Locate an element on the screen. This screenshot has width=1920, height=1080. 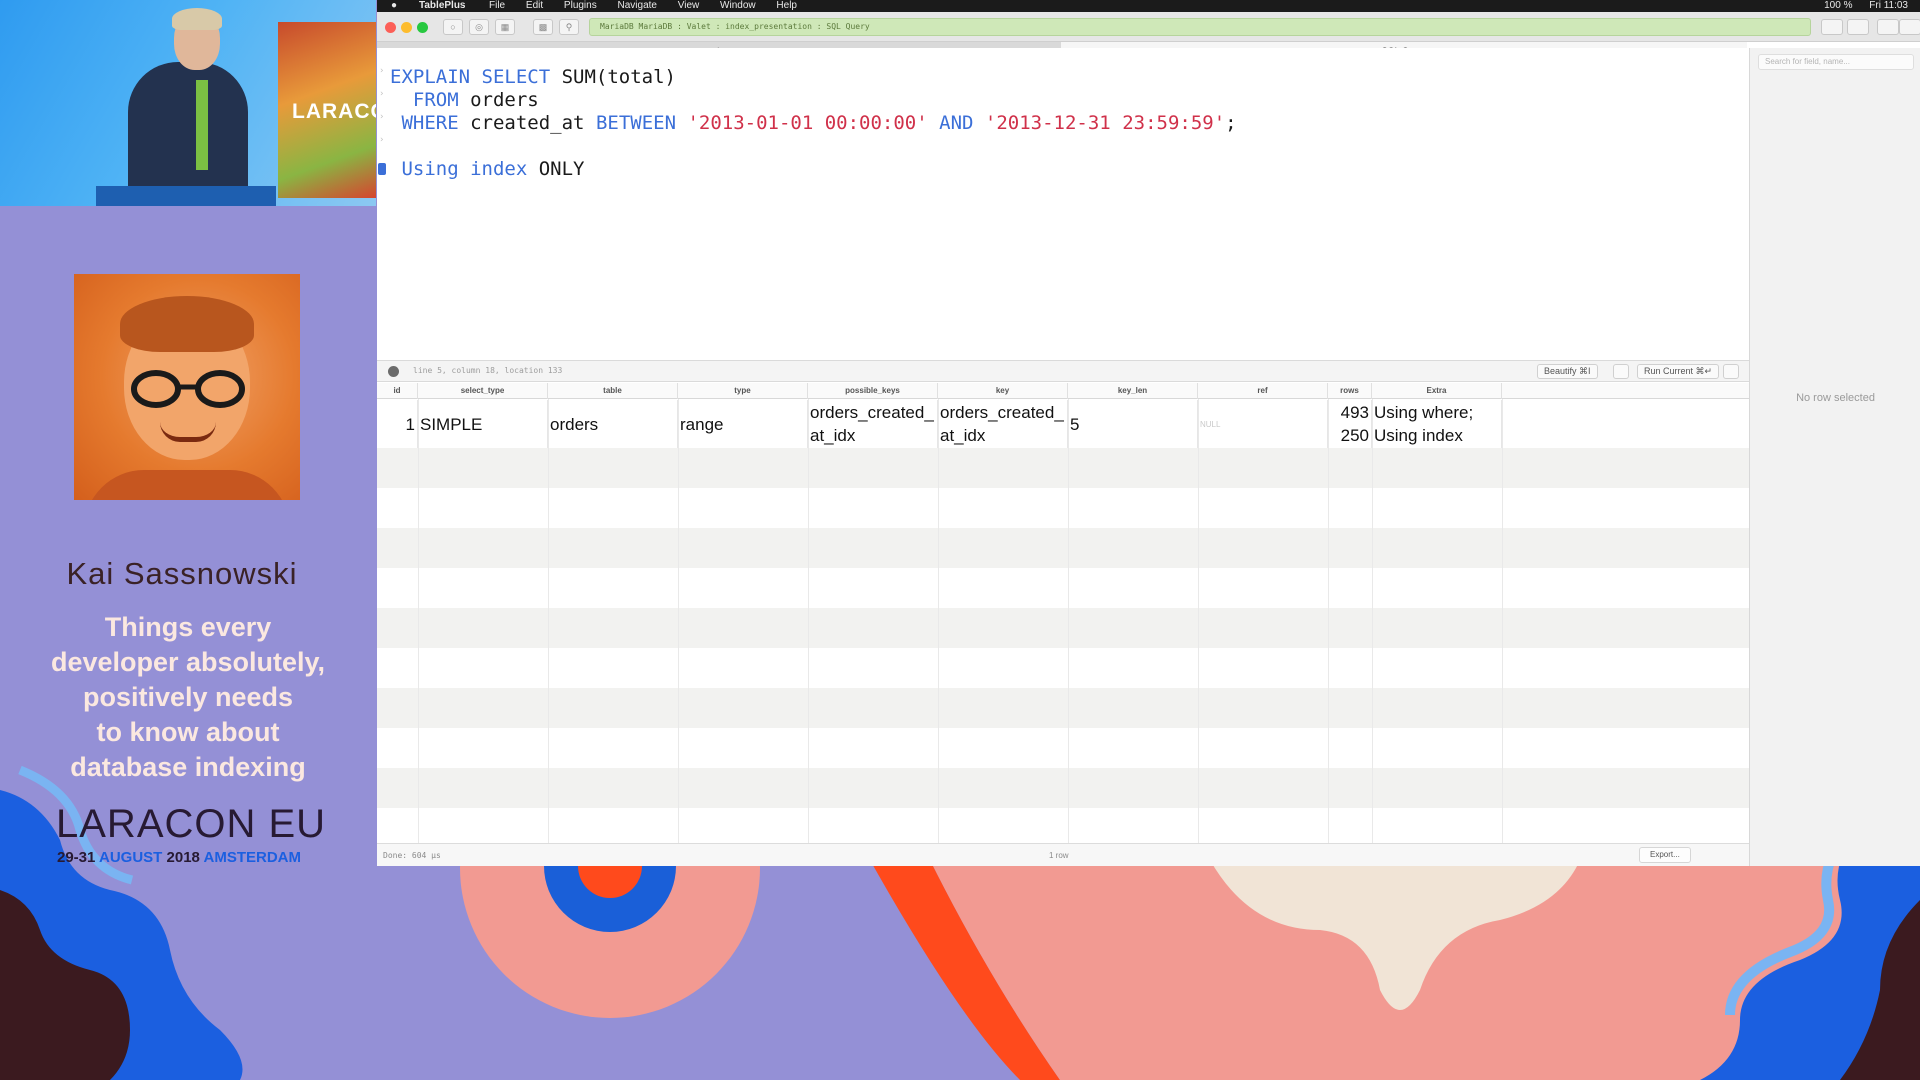
speaker-name: Kai Sassnowski is located at coordinates (182, 573).